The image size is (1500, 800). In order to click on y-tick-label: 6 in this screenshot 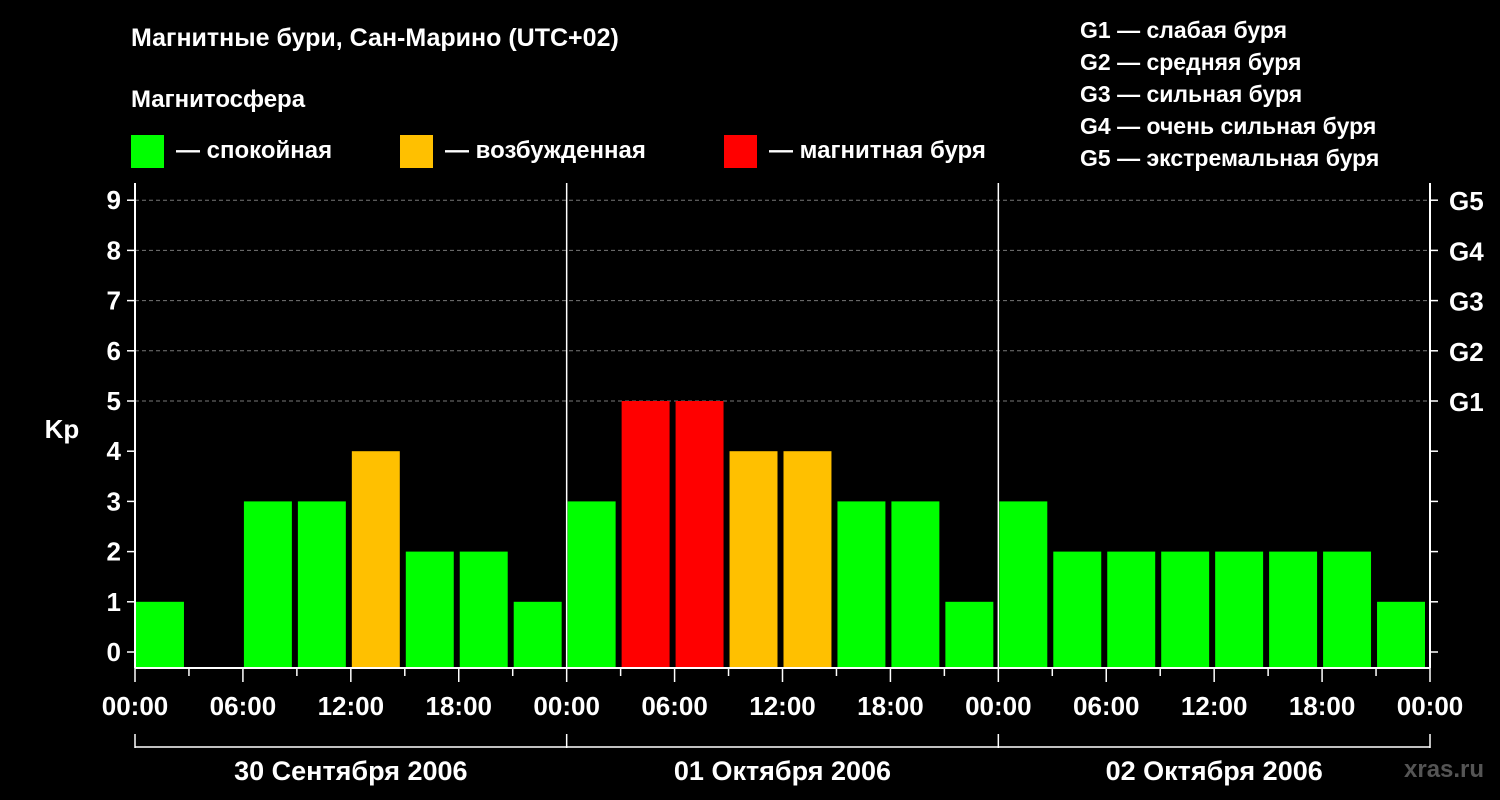, I will do `click(114, 351)`.